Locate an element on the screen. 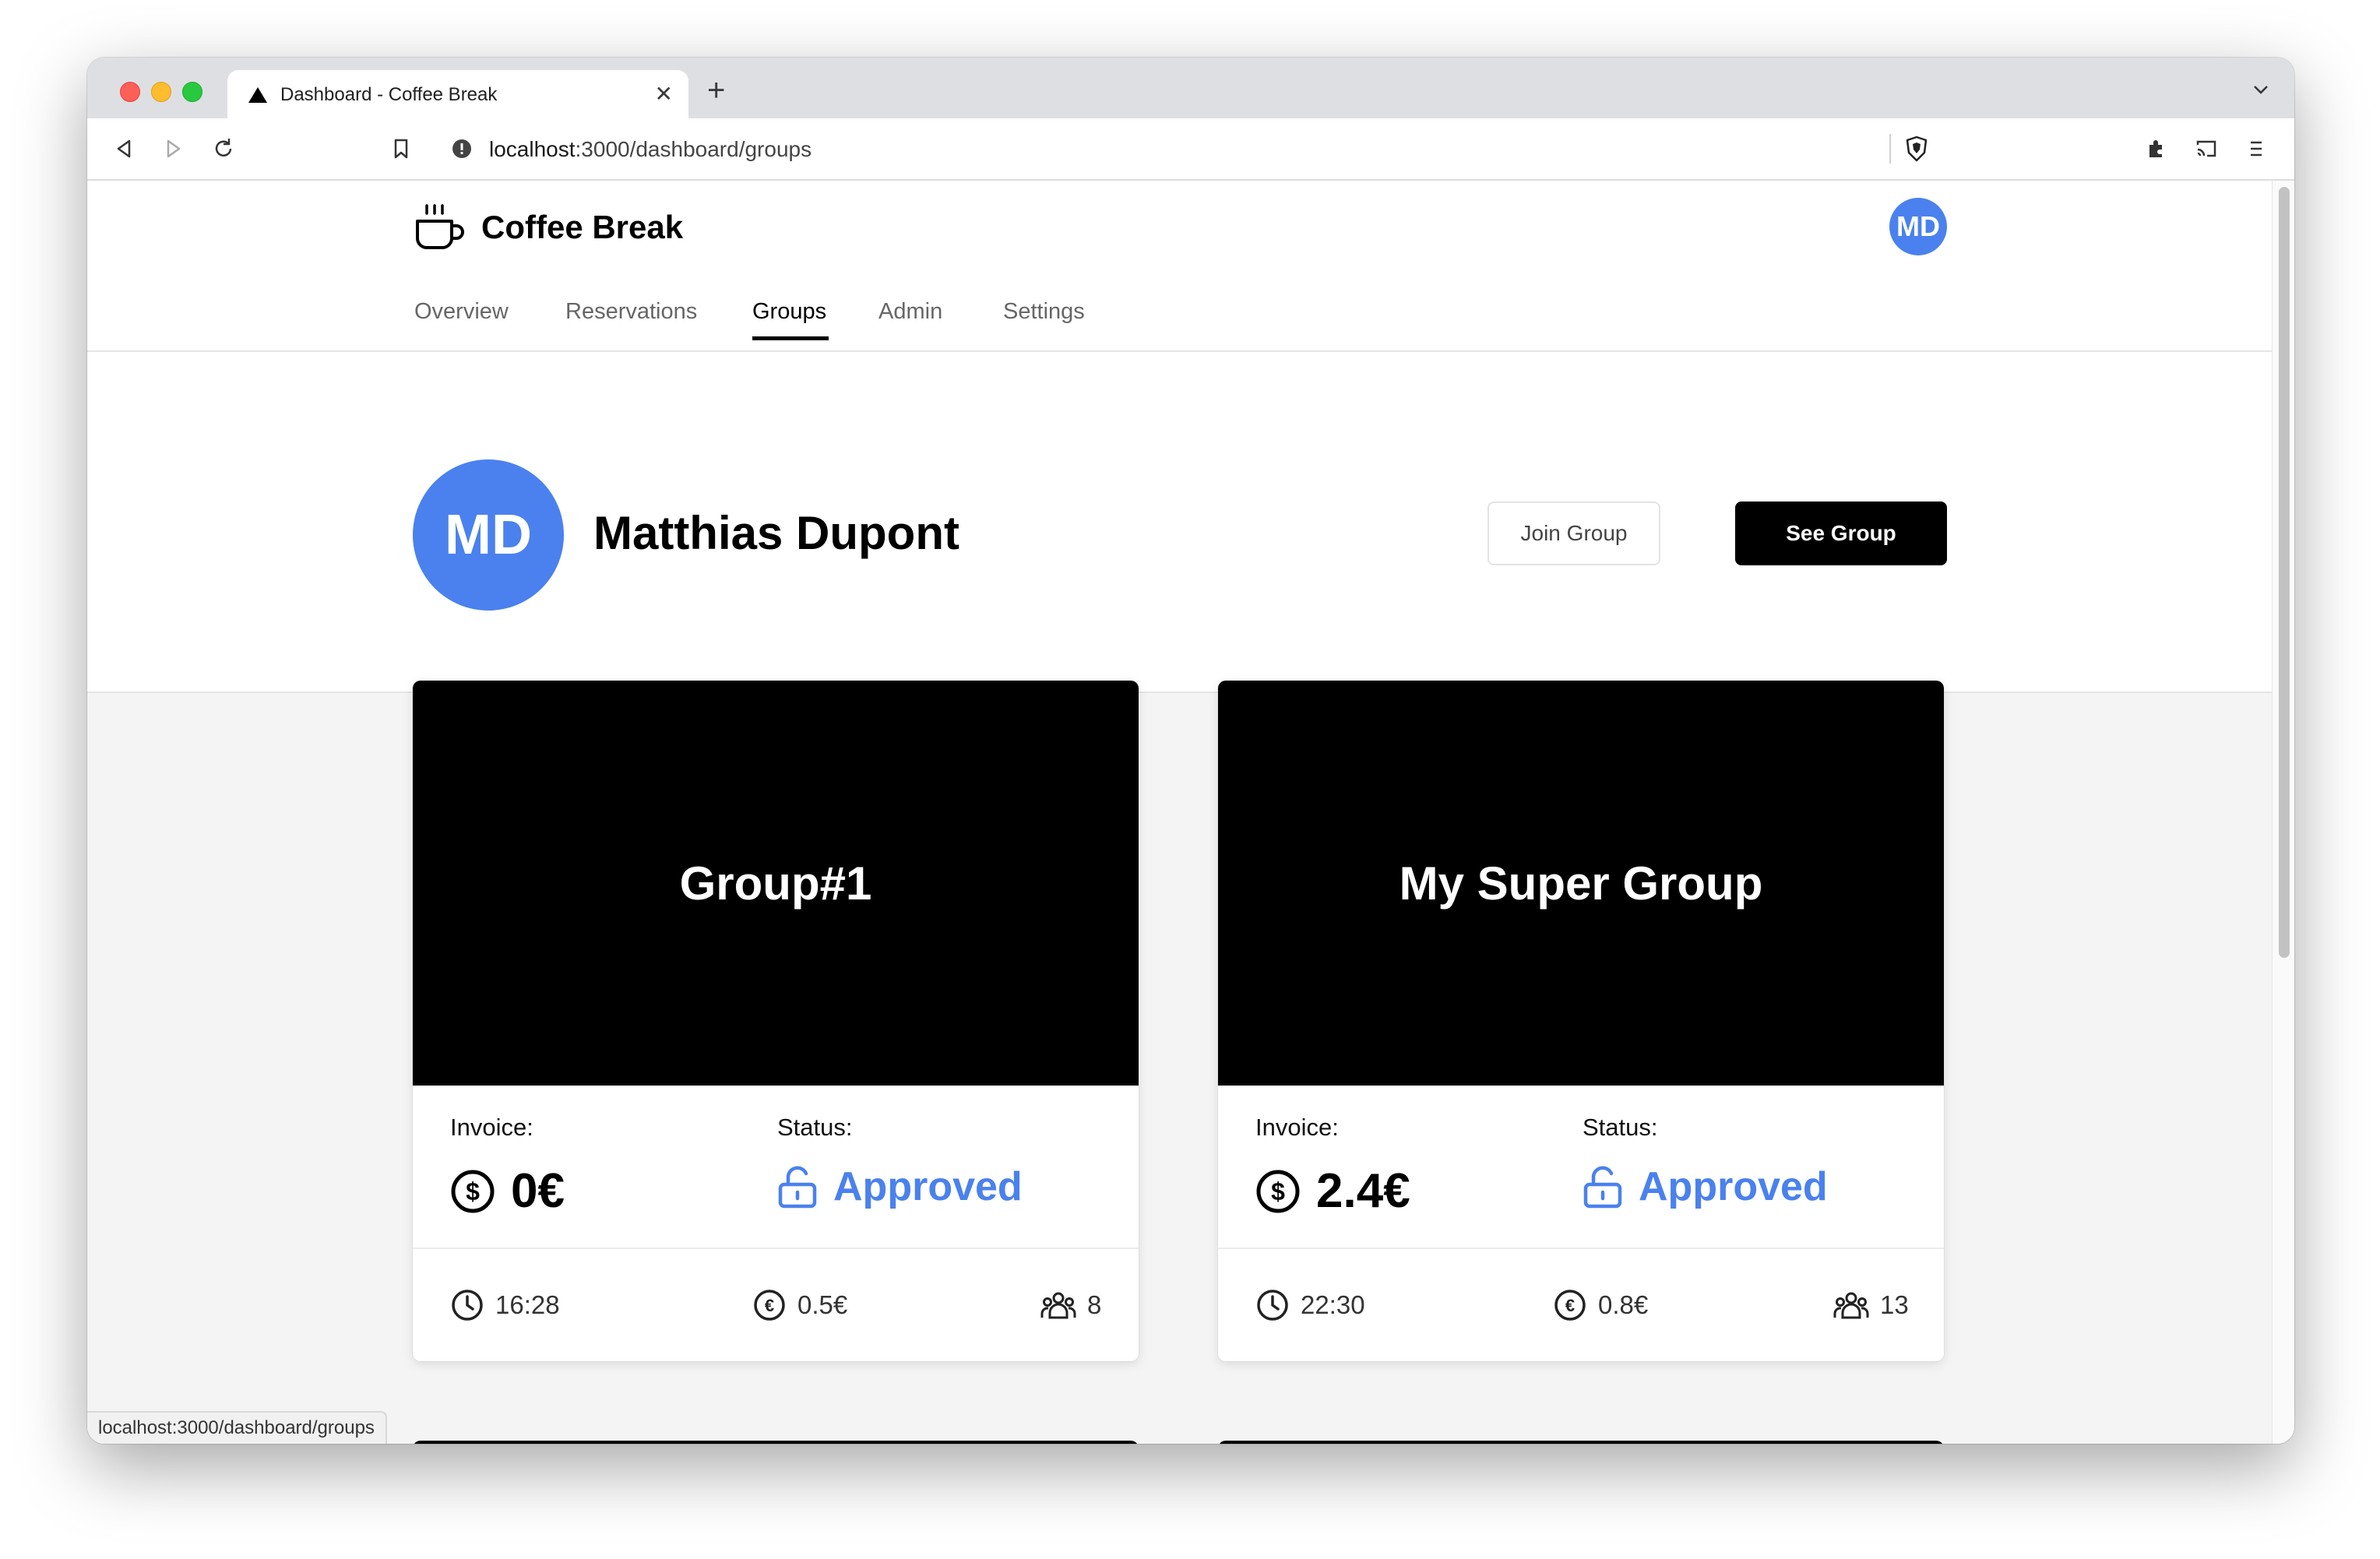  user-avatar-menu: MD is located at coordinates (1918, 227).